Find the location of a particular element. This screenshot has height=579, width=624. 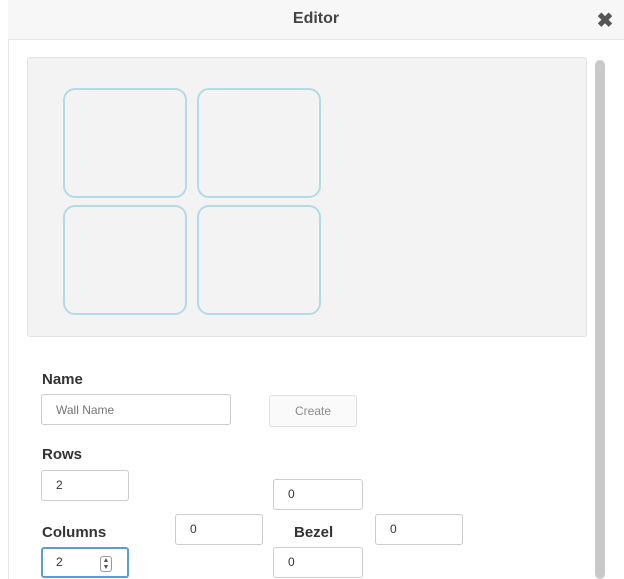

name-label: Name is located at coordinates (62, 379).